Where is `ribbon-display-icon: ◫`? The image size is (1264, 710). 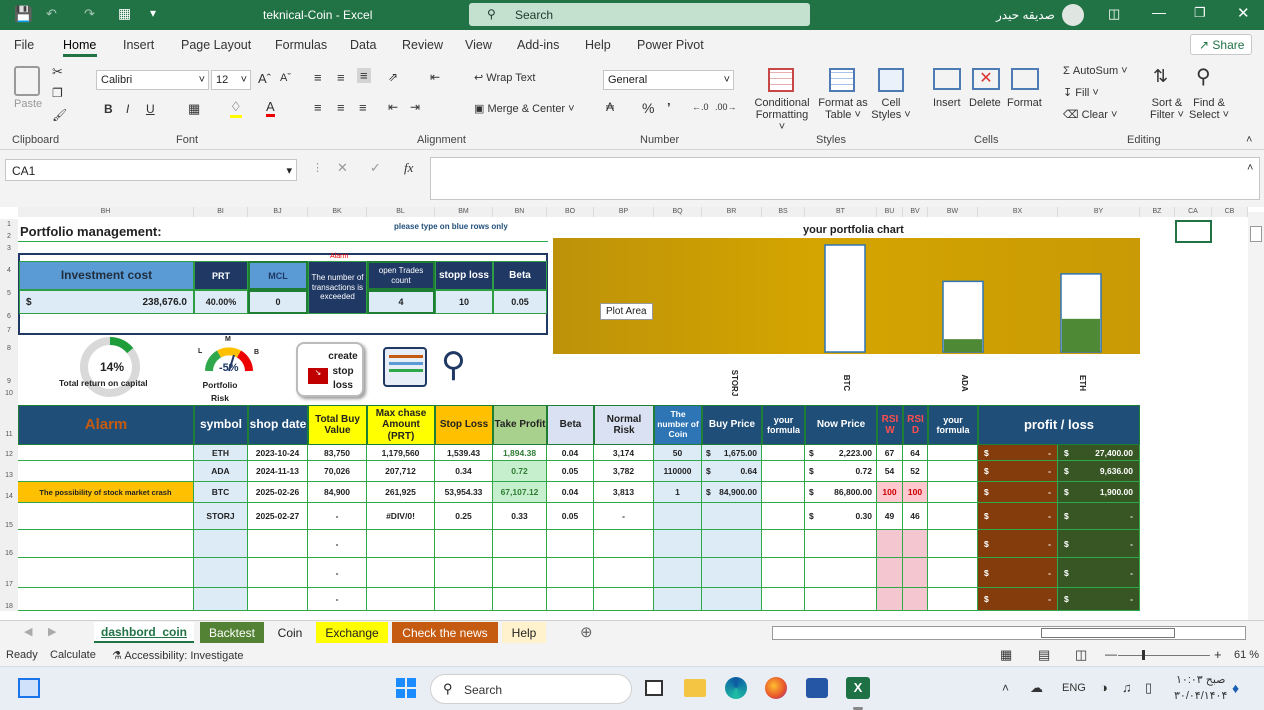 ribbon-display-icon: ◫ is located at coordinates (1114, 14).